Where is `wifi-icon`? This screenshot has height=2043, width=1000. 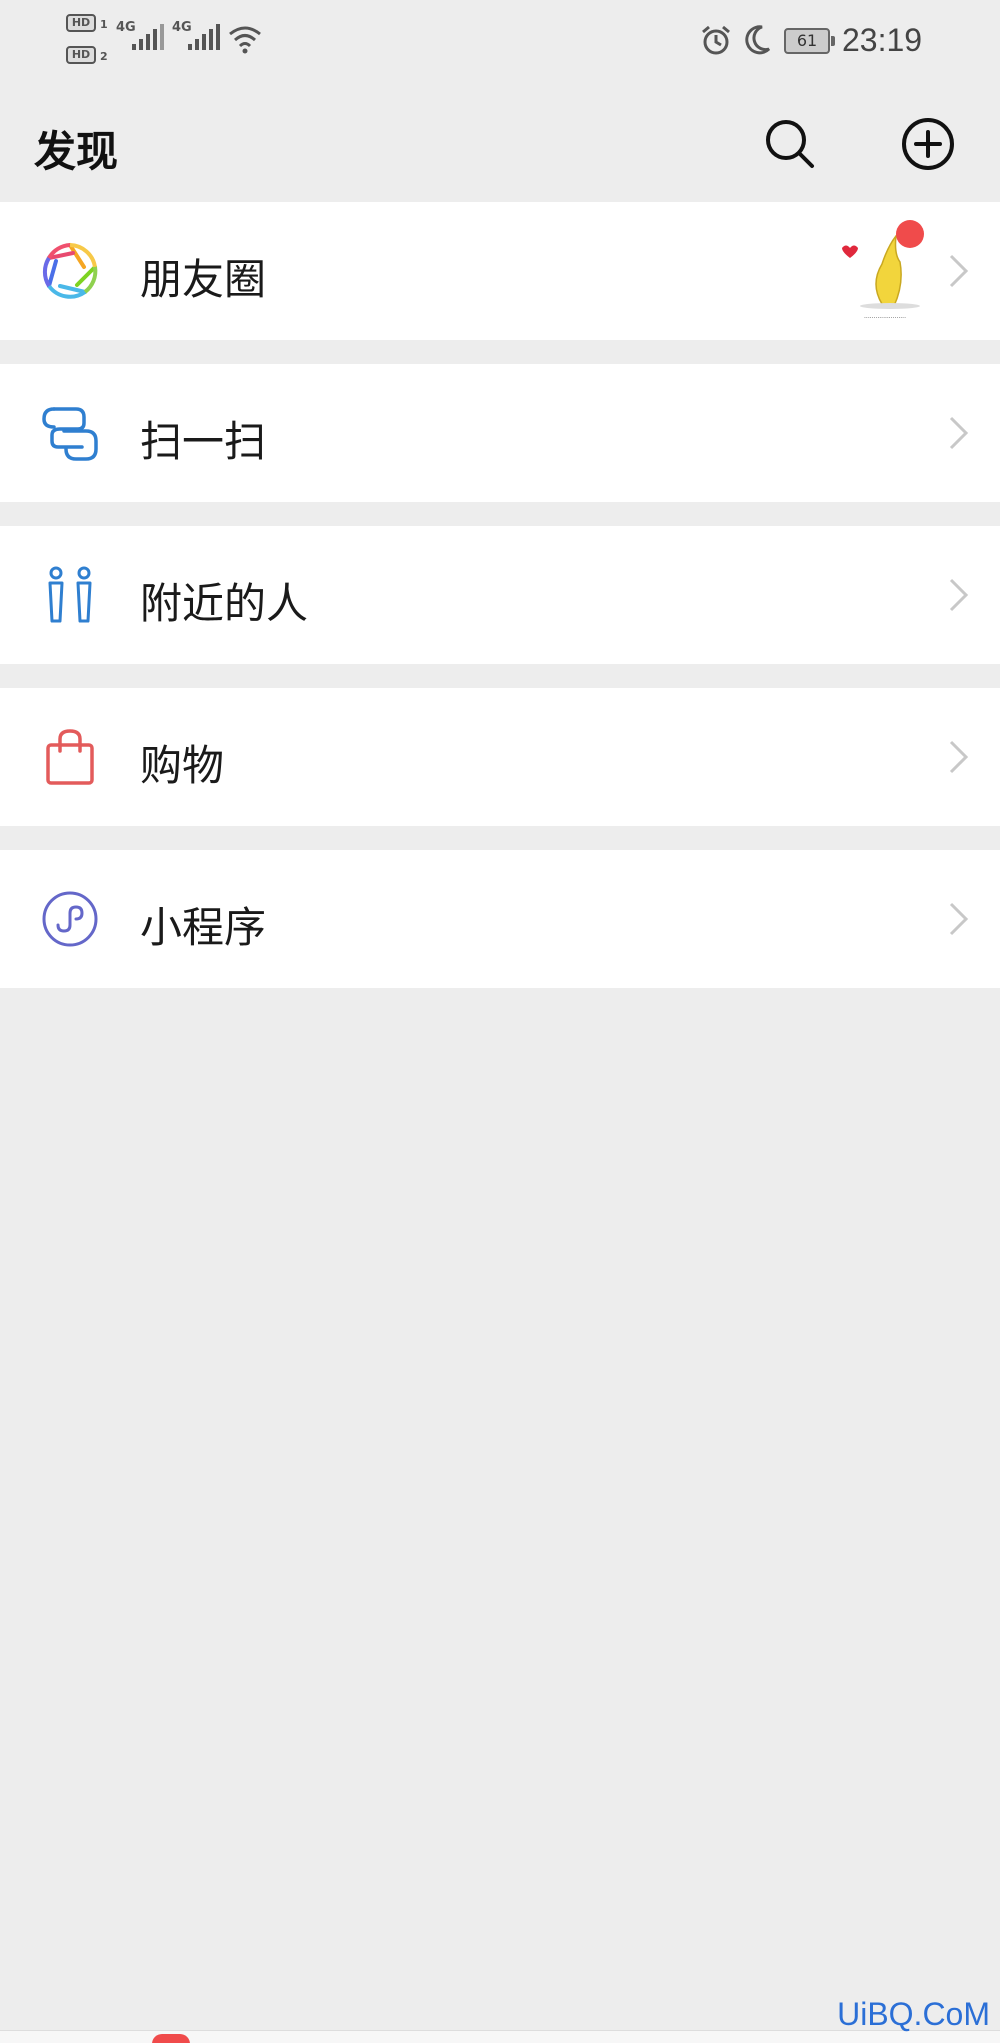 wifi-icon is located at coordinates (245, 40).